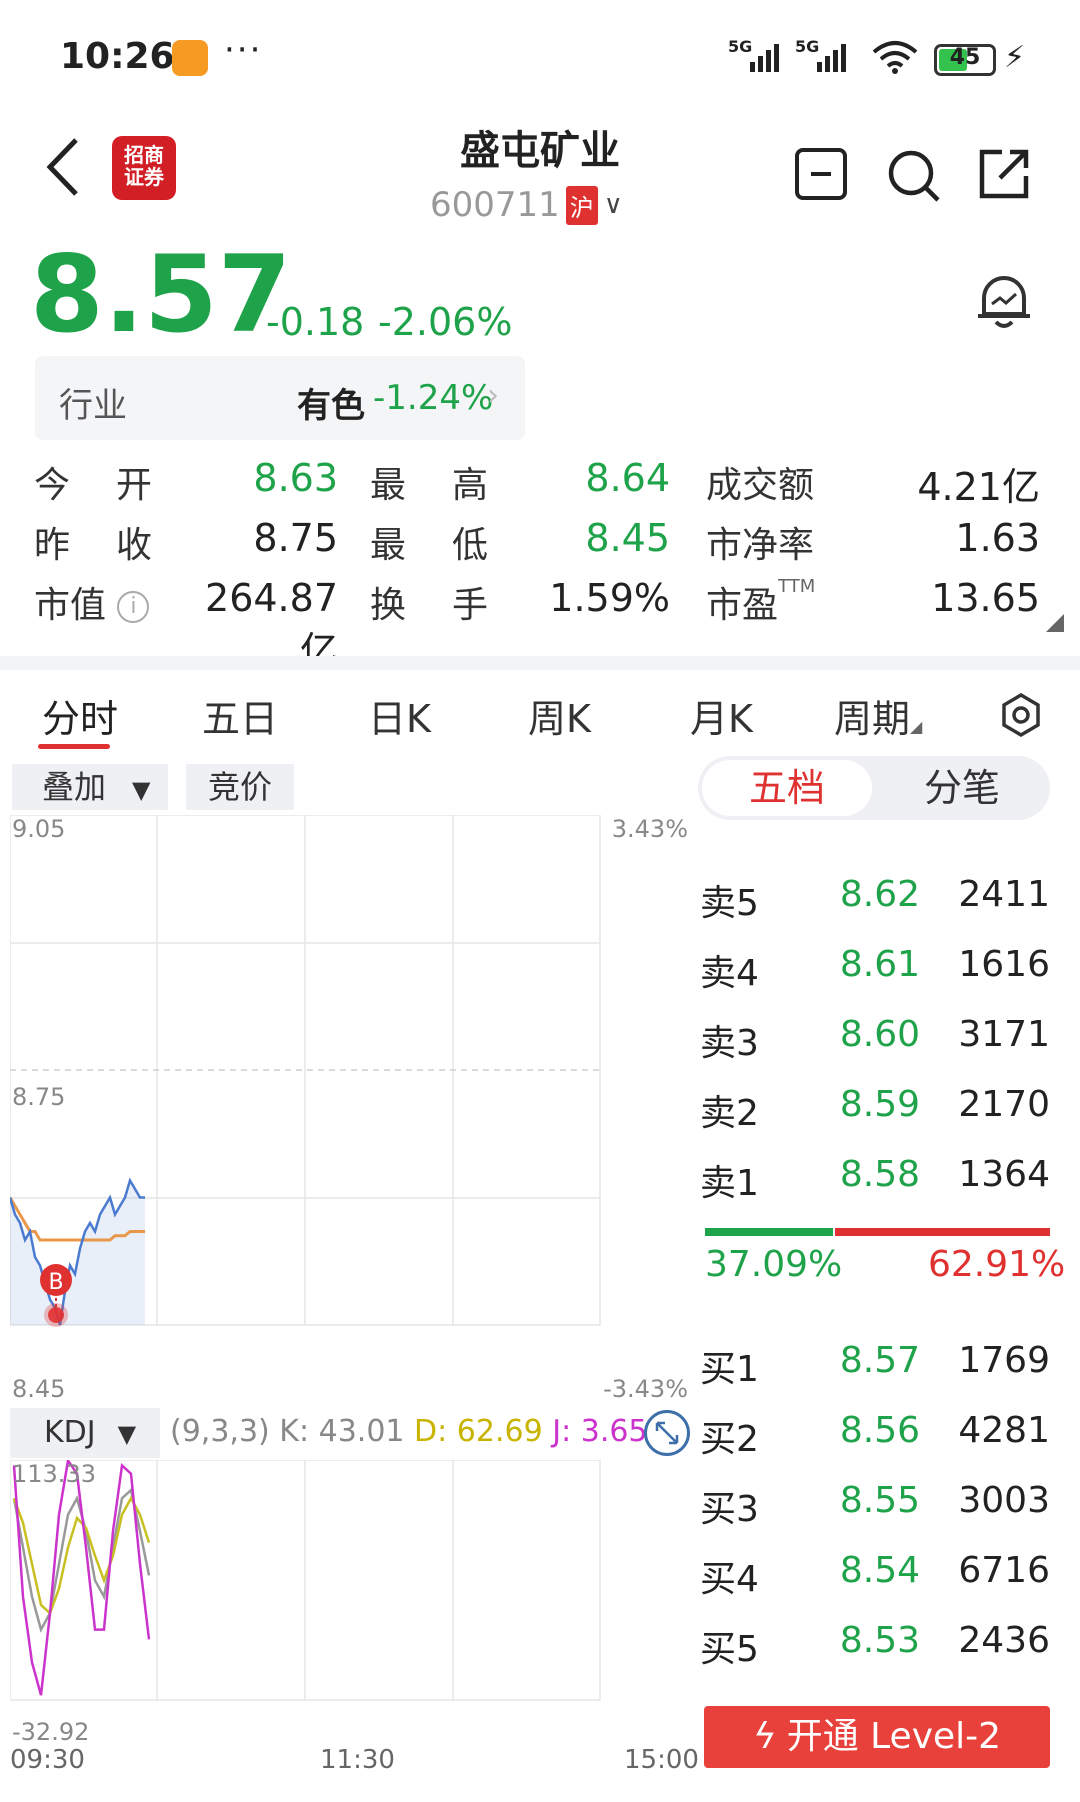 This screenshot has height=1802, width=1080. I want to click on ask-price: 8.59, so click(879, 1104).